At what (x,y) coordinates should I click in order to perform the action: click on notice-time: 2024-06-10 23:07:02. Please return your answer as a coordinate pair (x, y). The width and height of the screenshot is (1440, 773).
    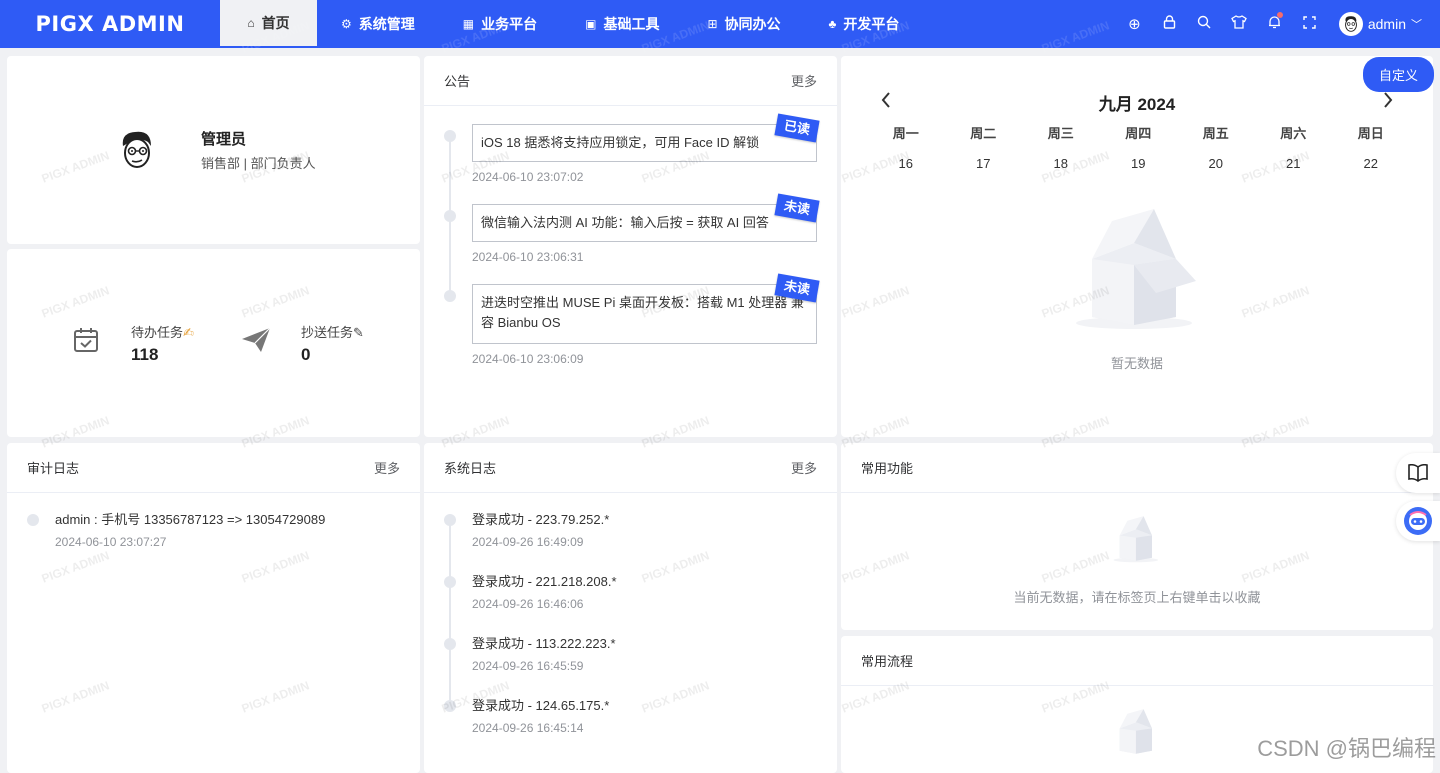
    Looking at the image, I should click on (528, 177).